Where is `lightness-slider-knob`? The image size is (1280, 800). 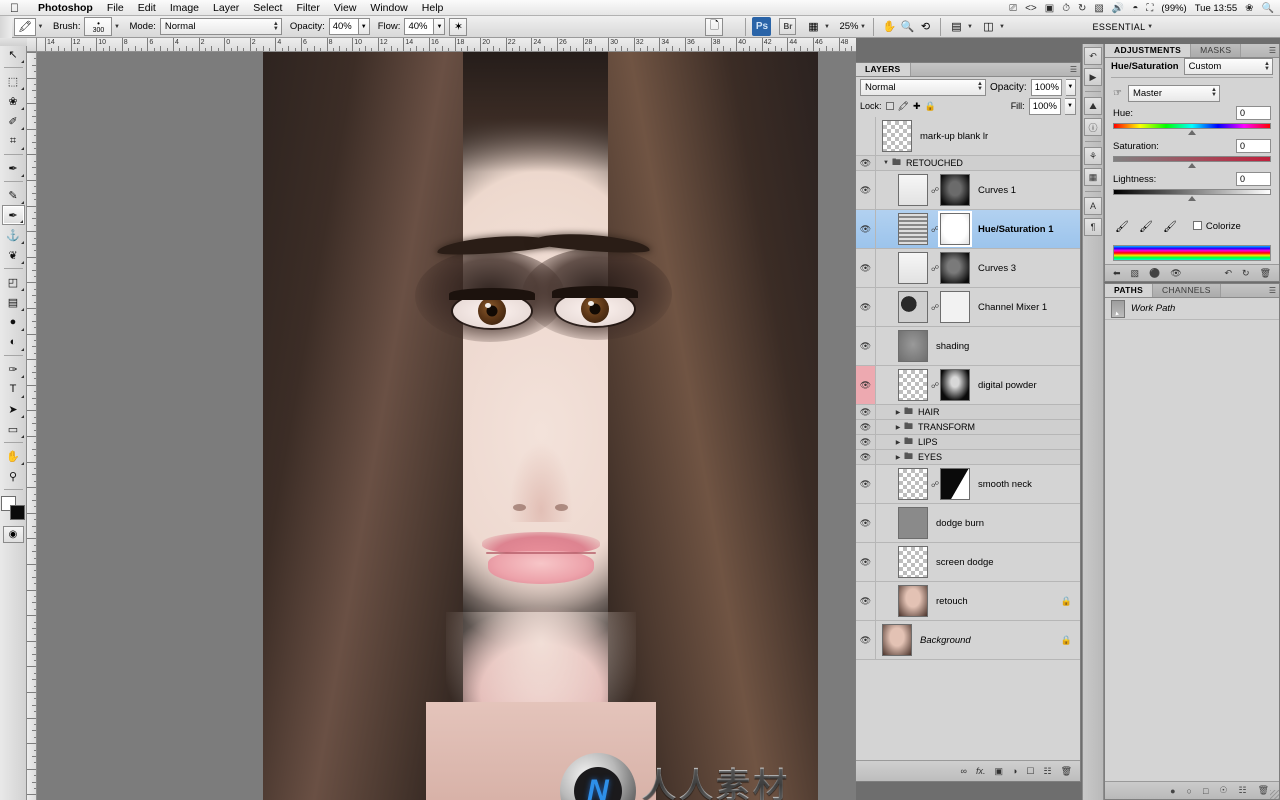
lightness-slider-knob is located at coordinates (1192, 198).